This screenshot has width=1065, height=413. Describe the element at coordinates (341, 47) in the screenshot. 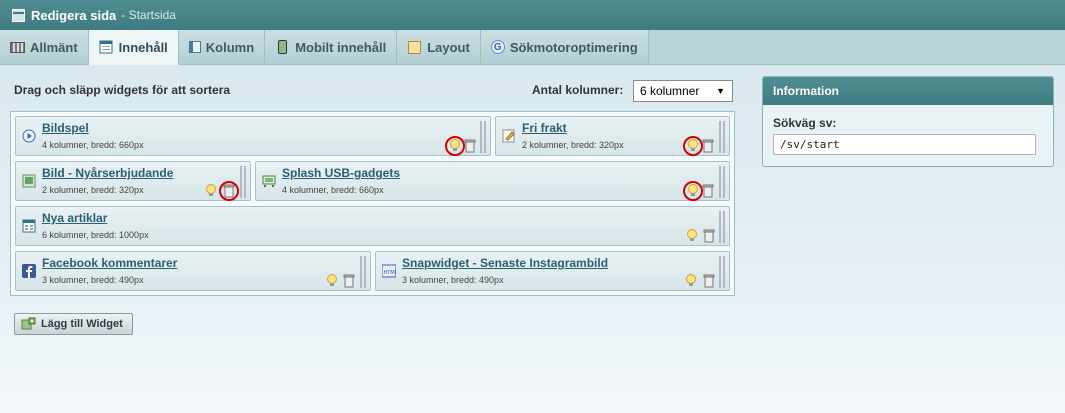

I see `tab-label: Mobilt innehåll` at that location.